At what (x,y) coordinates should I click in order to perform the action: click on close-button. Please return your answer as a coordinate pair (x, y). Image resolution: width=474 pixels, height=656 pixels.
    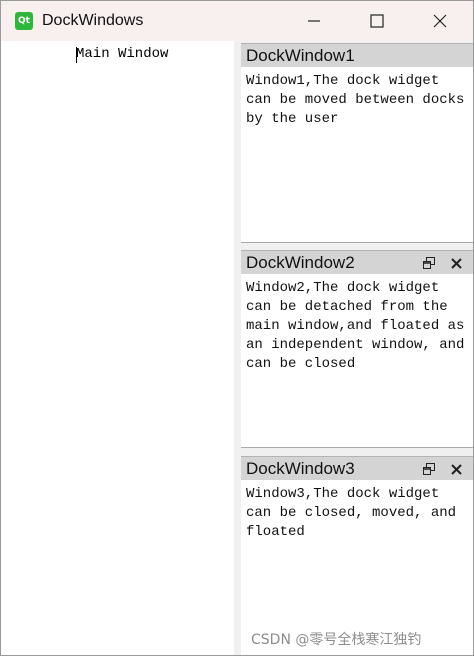
    Looking at the image, I should click on (440, 21).